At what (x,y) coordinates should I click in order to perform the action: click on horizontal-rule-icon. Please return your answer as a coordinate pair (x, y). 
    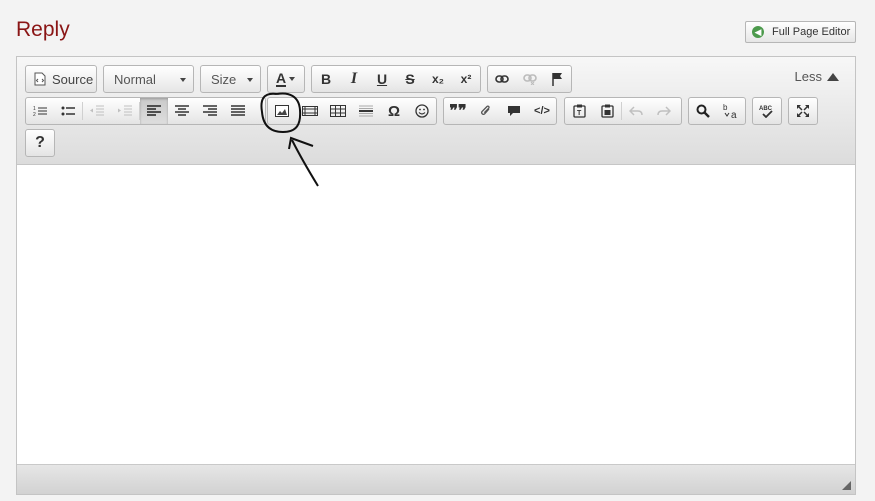
    Looking at the image, I should click on (366, 111).